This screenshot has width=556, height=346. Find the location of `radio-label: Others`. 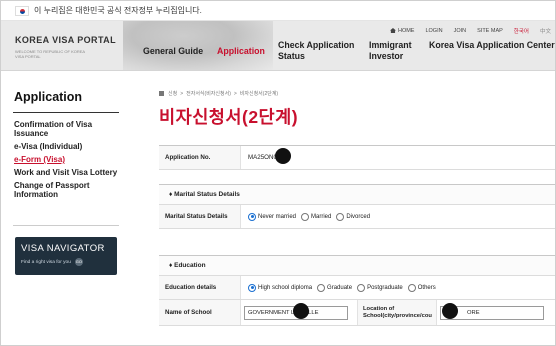

radio-label: Others is located at coordinates (426, 287).